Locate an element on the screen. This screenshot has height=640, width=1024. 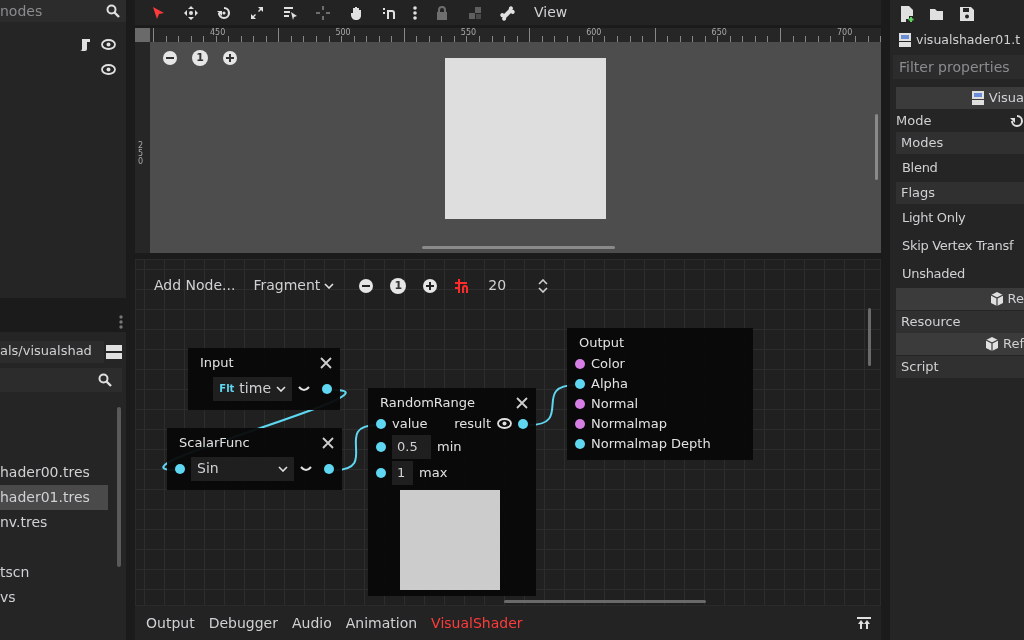
file-item: nv.tres is located at coordinates (54, 522).